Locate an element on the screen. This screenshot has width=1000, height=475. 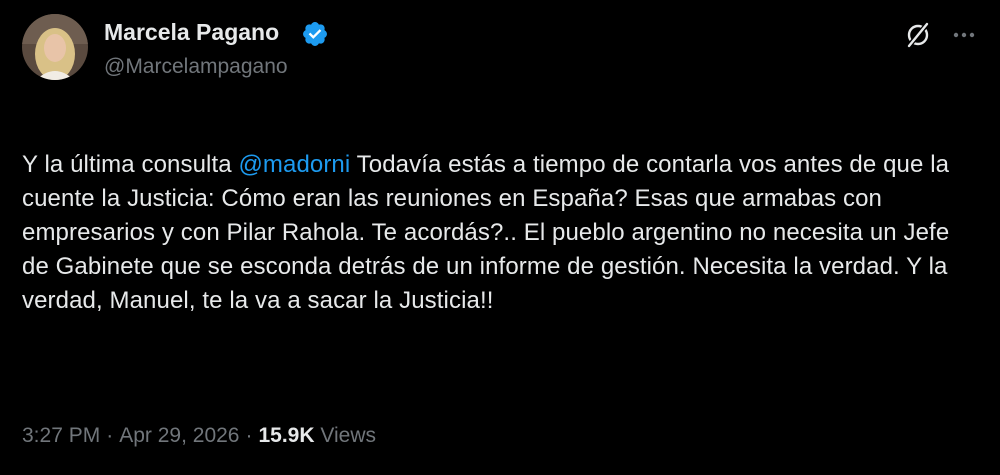
tweet-time: 3:27 PM is located at coordinates (61, 435).